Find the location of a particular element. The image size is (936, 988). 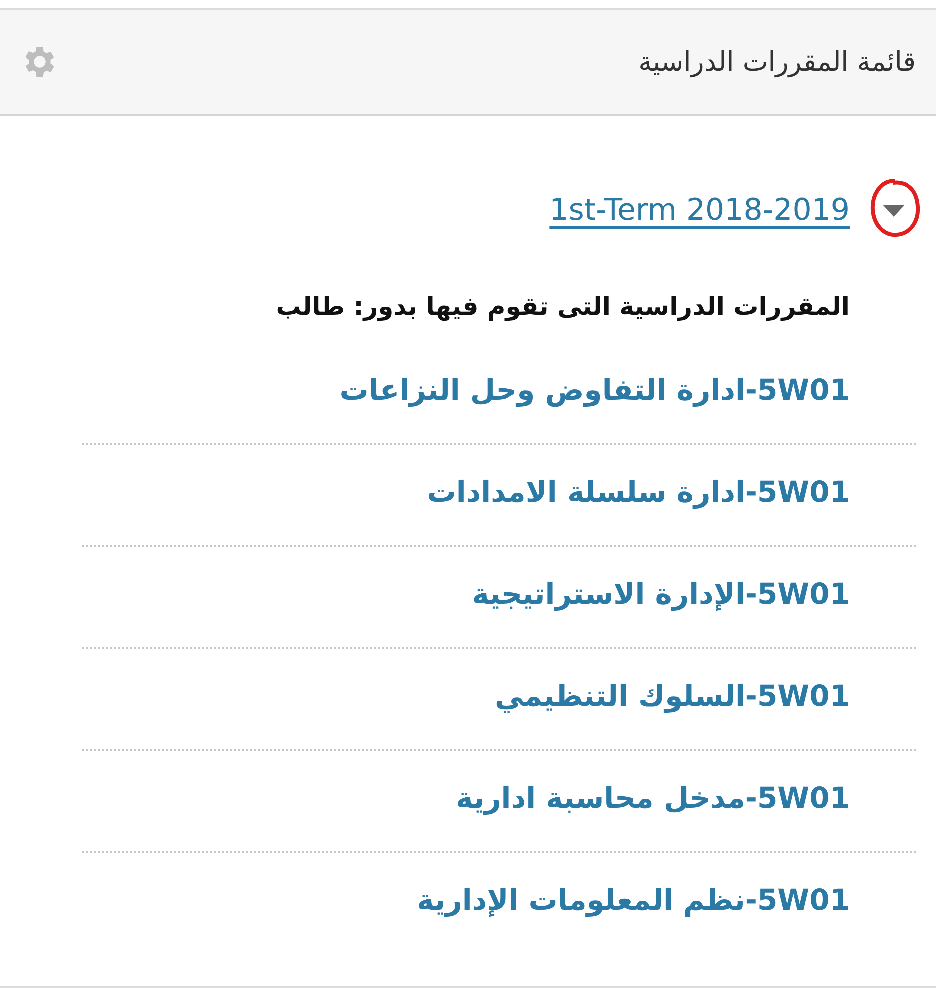

course-link: 5W01-الإدارة الاستراتيجية is located at coordinates (661, 594).